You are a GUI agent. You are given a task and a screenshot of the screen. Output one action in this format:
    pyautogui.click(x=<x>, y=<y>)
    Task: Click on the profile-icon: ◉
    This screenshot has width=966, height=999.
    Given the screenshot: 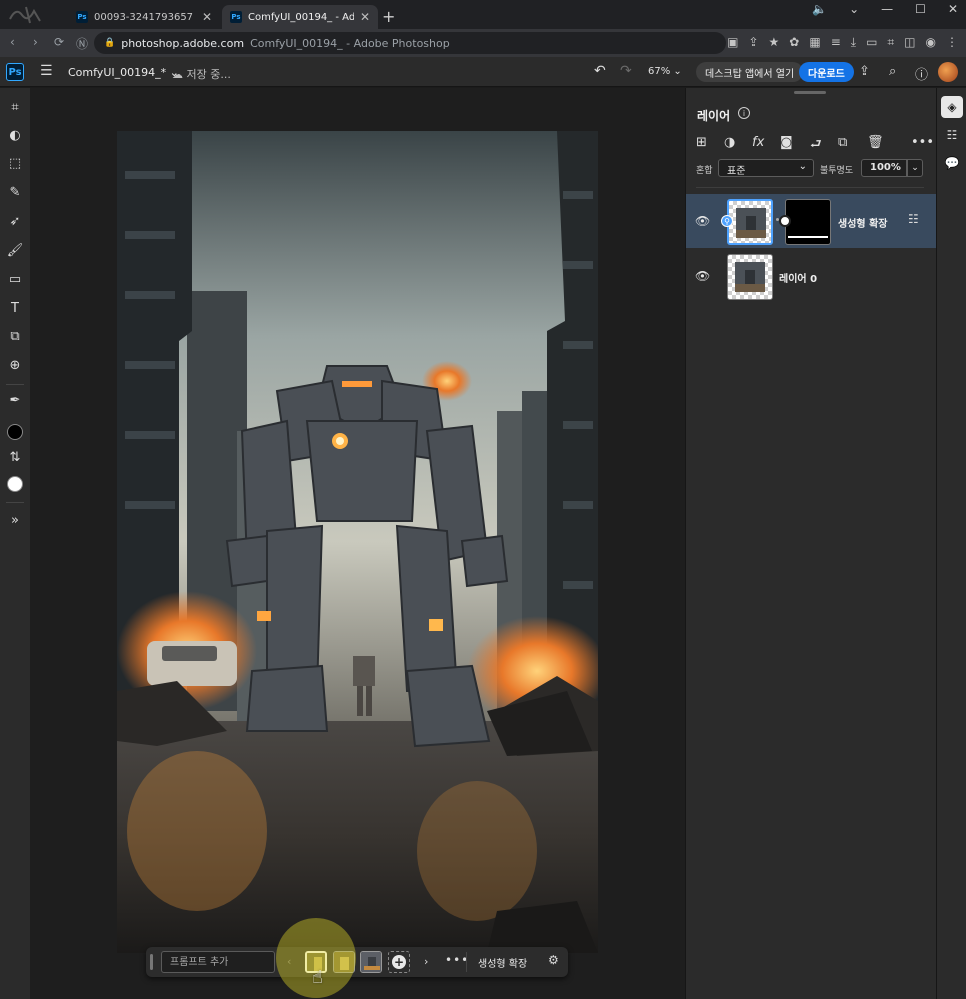 What is the action you would take?
    pyautogui.click(x=931, y=42)
    